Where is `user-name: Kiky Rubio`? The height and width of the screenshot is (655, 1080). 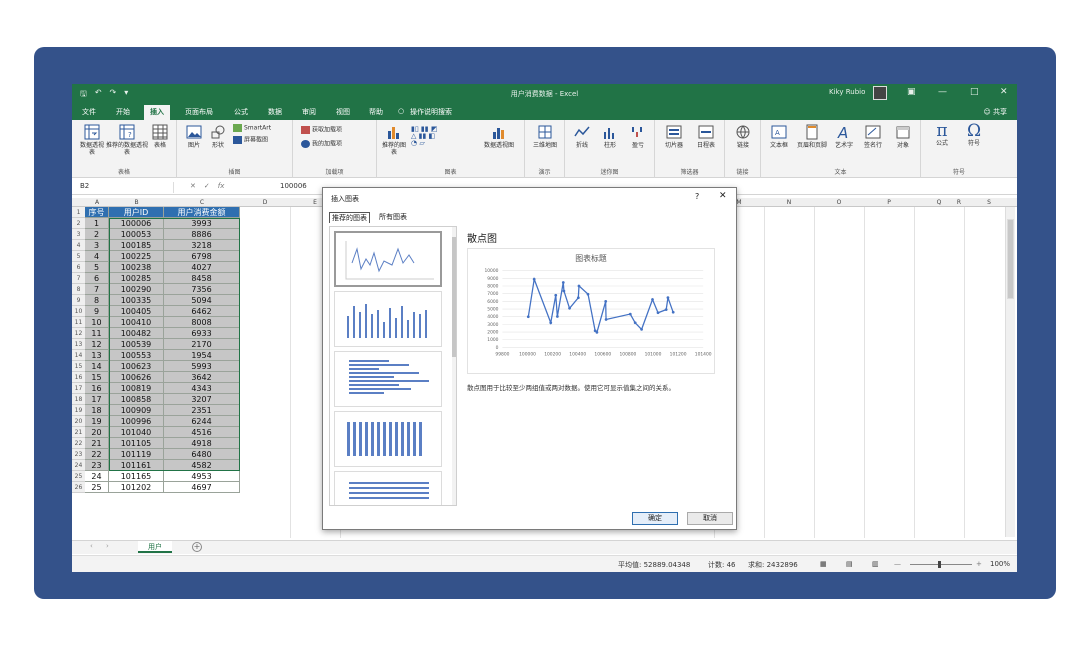 user-name: Kiky Rubio is located at coordinates (847, 92).